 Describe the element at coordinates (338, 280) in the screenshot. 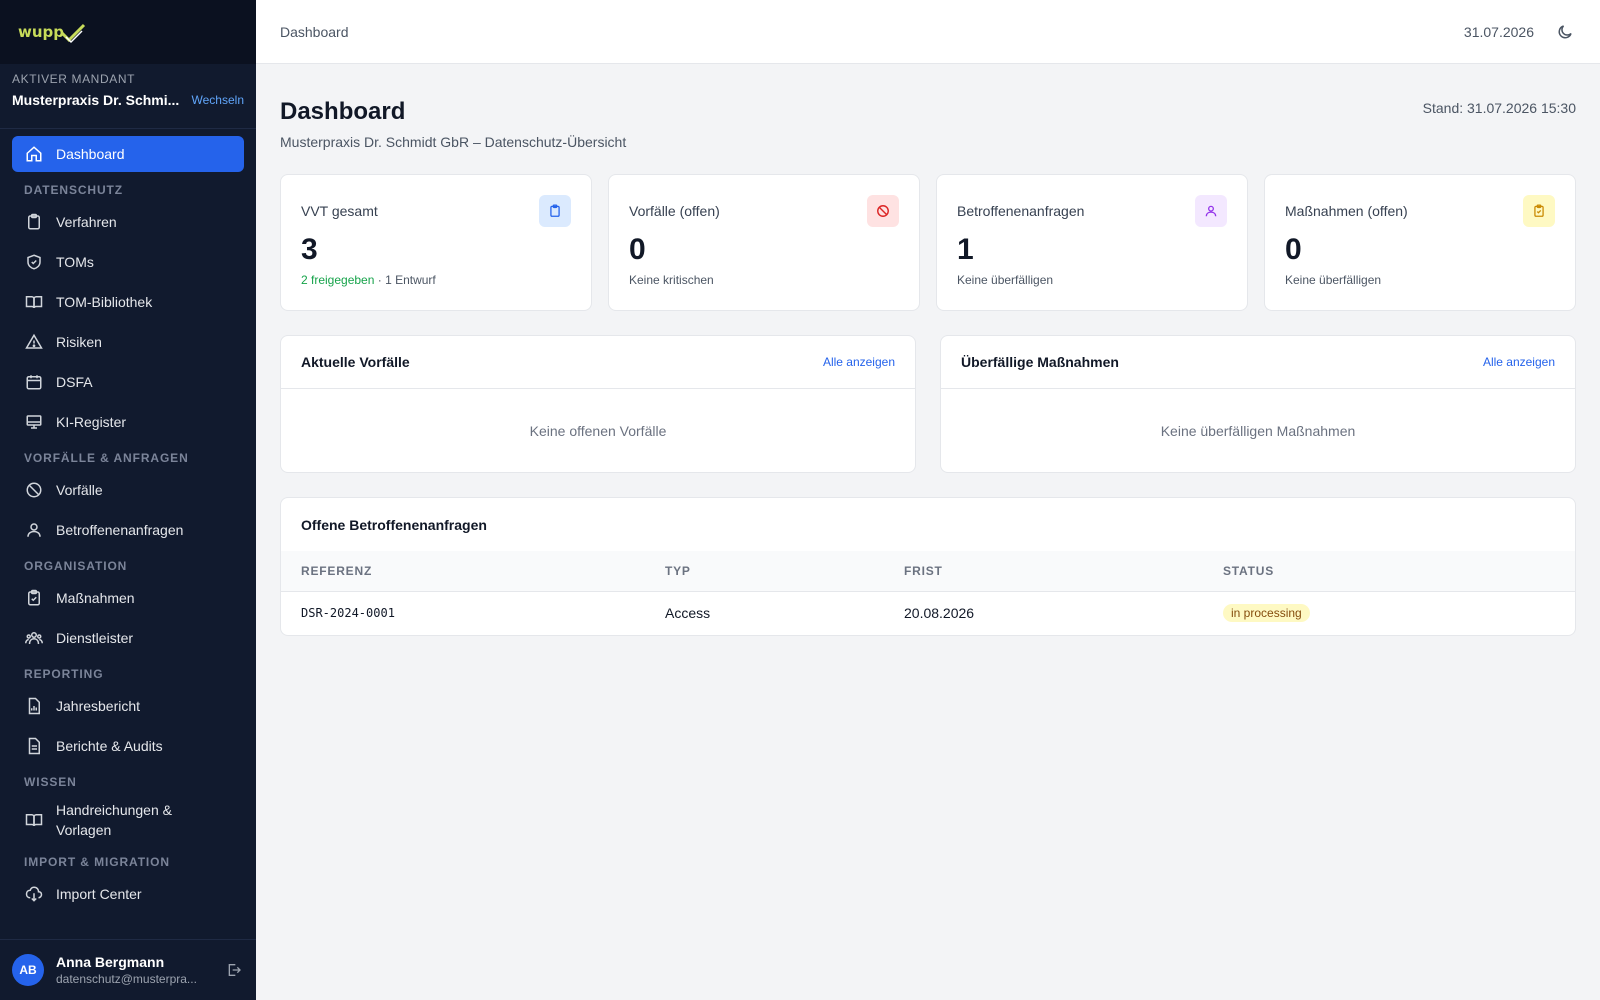

I see `kpi-note-approved: 2 freigegeben` at that location.